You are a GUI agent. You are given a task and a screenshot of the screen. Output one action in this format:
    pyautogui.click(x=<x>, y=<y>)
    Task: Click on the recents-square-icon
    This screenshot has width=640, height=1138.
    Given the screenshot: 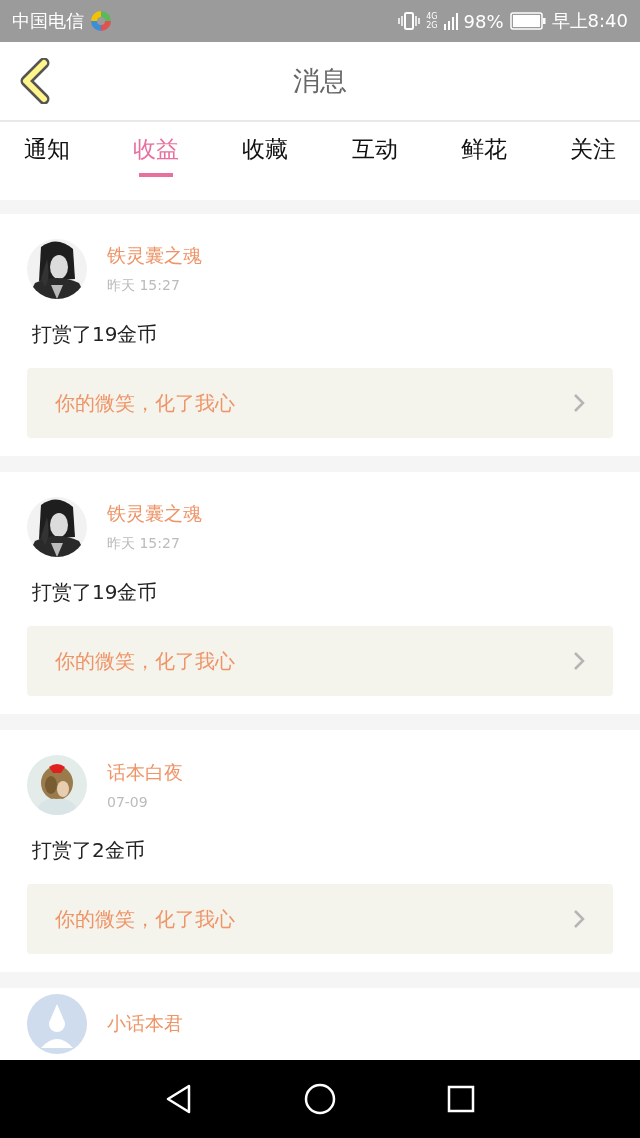 What is the action you would take?
    pyautogui.click(x=460, y=1099)
    